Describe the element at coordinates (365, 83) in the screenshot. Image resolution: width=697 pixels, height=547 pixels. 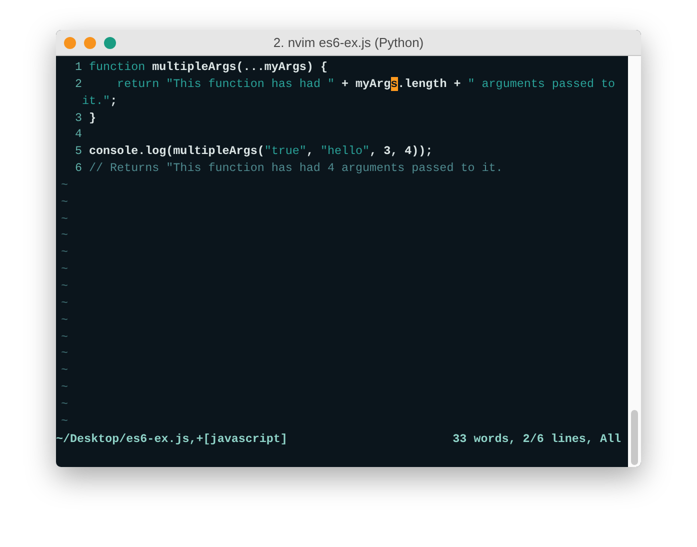
I see `code-text: + myArg` at that location.